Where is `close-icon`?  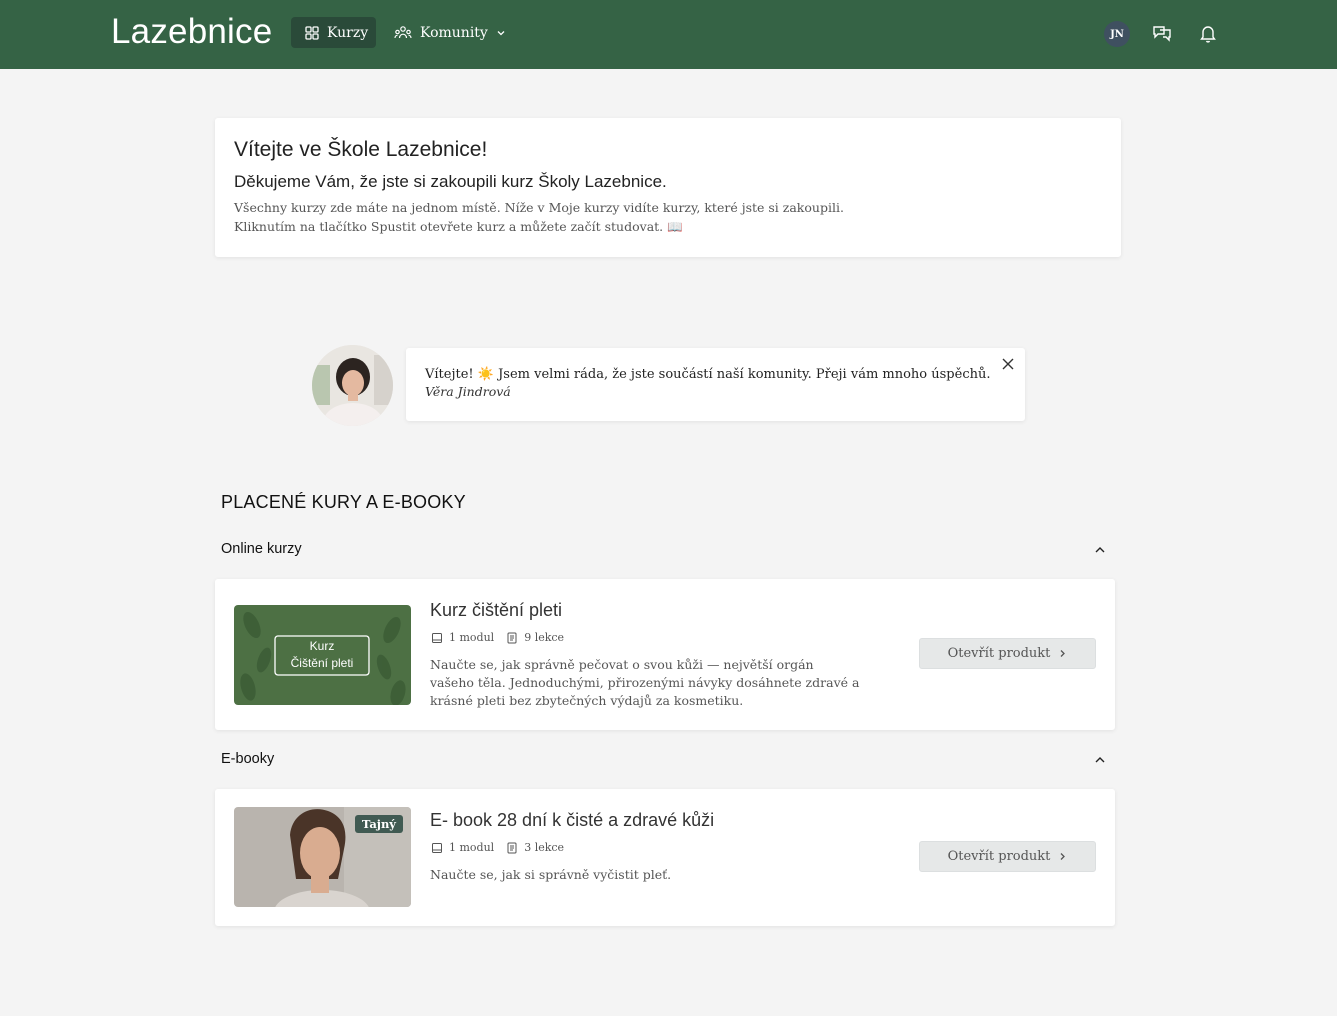
close-icon is located at coordinates (1008, 364).